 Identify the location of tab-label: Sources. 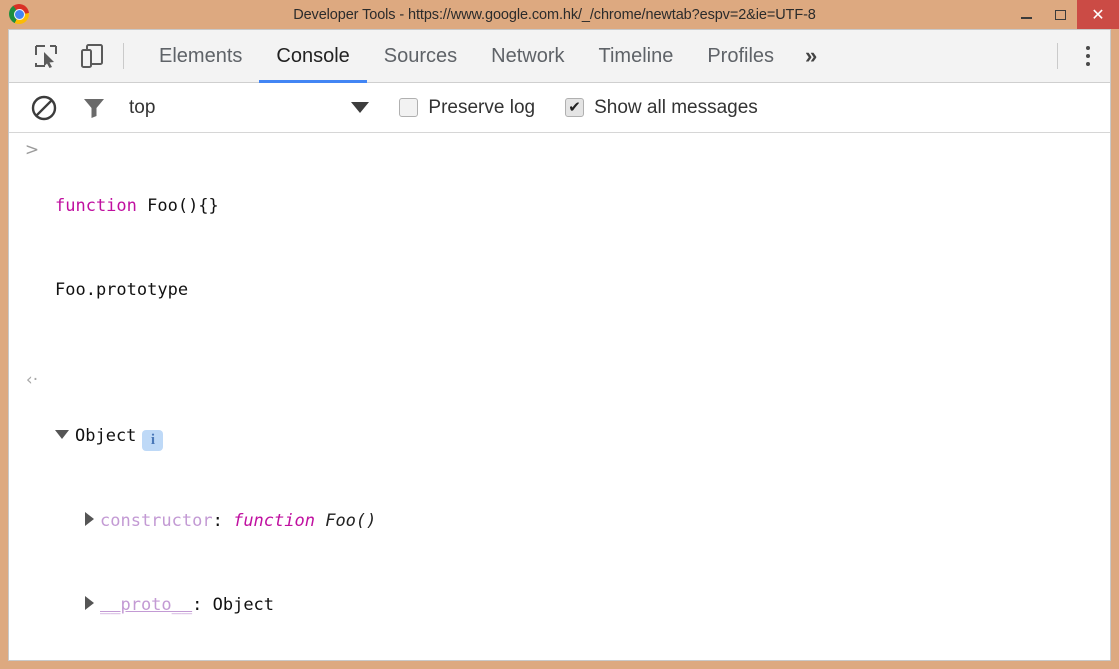
(420, 55).